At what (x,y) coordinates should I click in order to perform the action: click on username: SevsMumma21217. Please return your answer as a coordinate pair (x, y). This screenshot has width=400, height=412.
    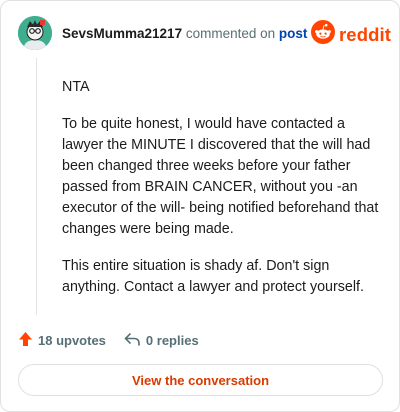
    Looking at the image, I should click on (122, 33).